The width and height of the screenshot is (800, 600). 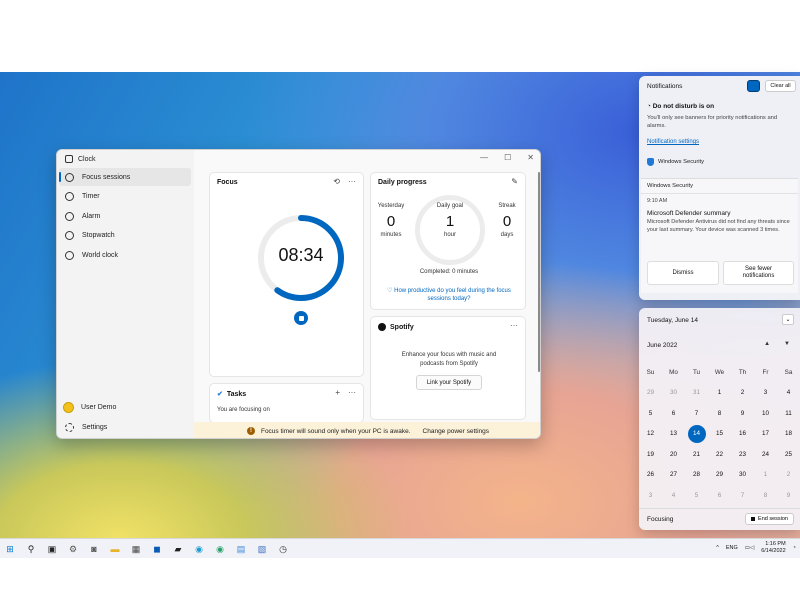 What do you see at coordinates (696, 393) in the screenshot?
I see `calendar-day: 31` at bounding box center [696, 393].